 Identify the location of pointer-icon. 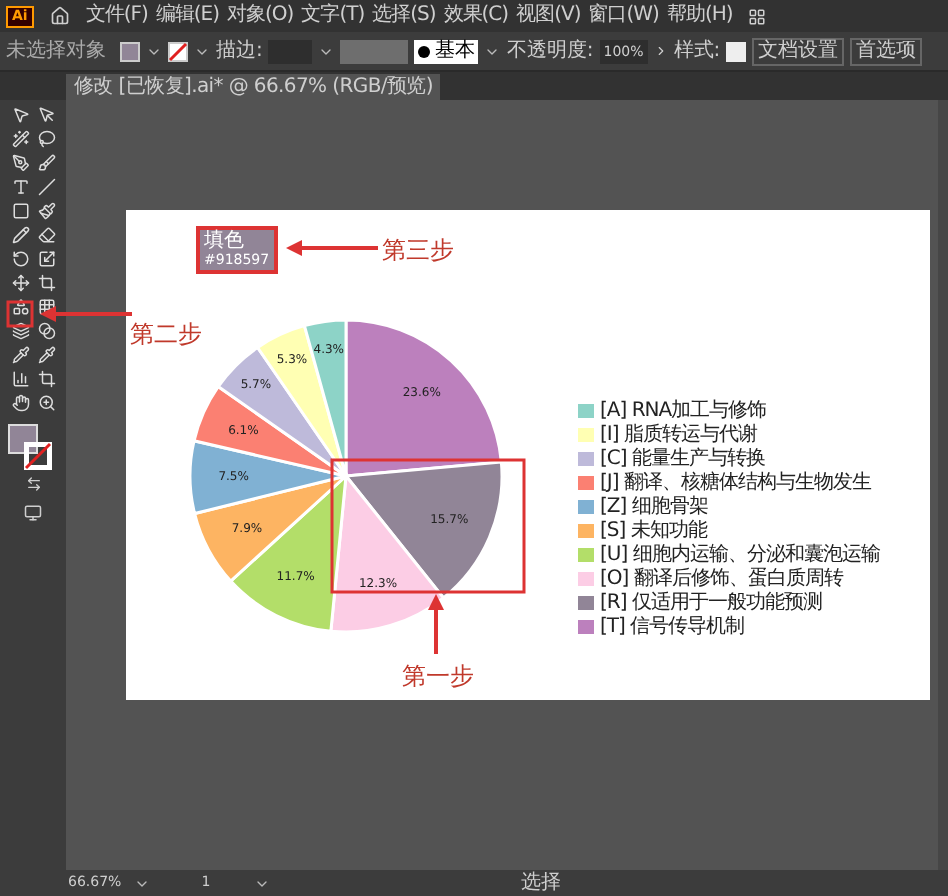
(20, 115).